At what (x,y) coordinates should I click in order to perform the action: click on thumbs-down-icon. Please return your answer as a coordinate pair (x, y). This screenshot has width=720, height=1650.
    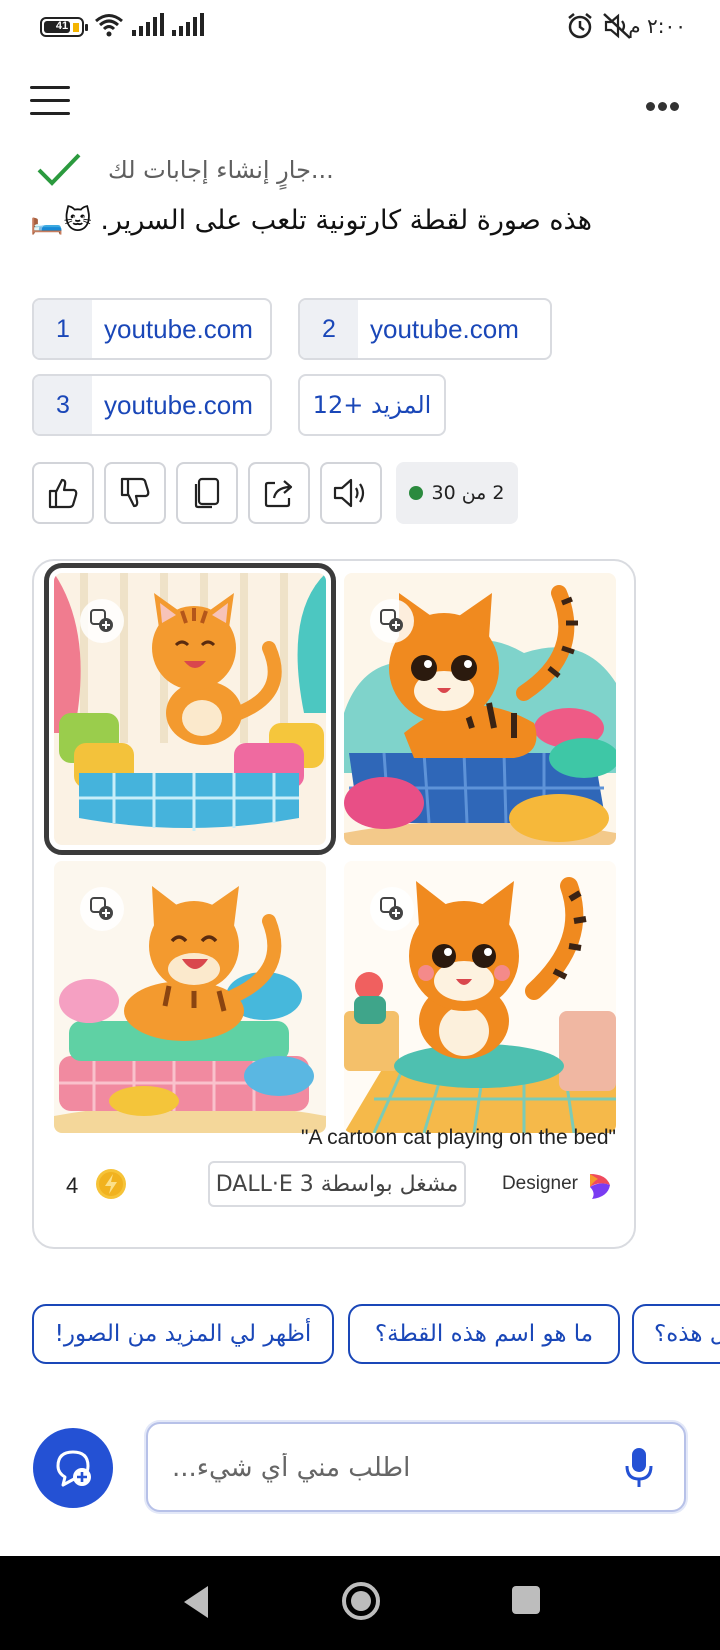
    Looking at the image, I should click on (135, 492).